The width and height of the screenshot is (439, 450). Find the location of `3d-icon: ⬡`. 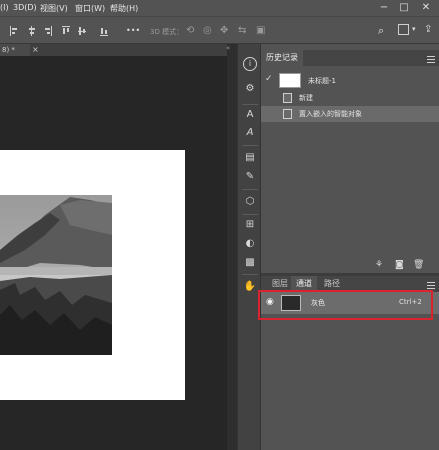

3d-icon: ⬡ is located at coordinates (250, 202).